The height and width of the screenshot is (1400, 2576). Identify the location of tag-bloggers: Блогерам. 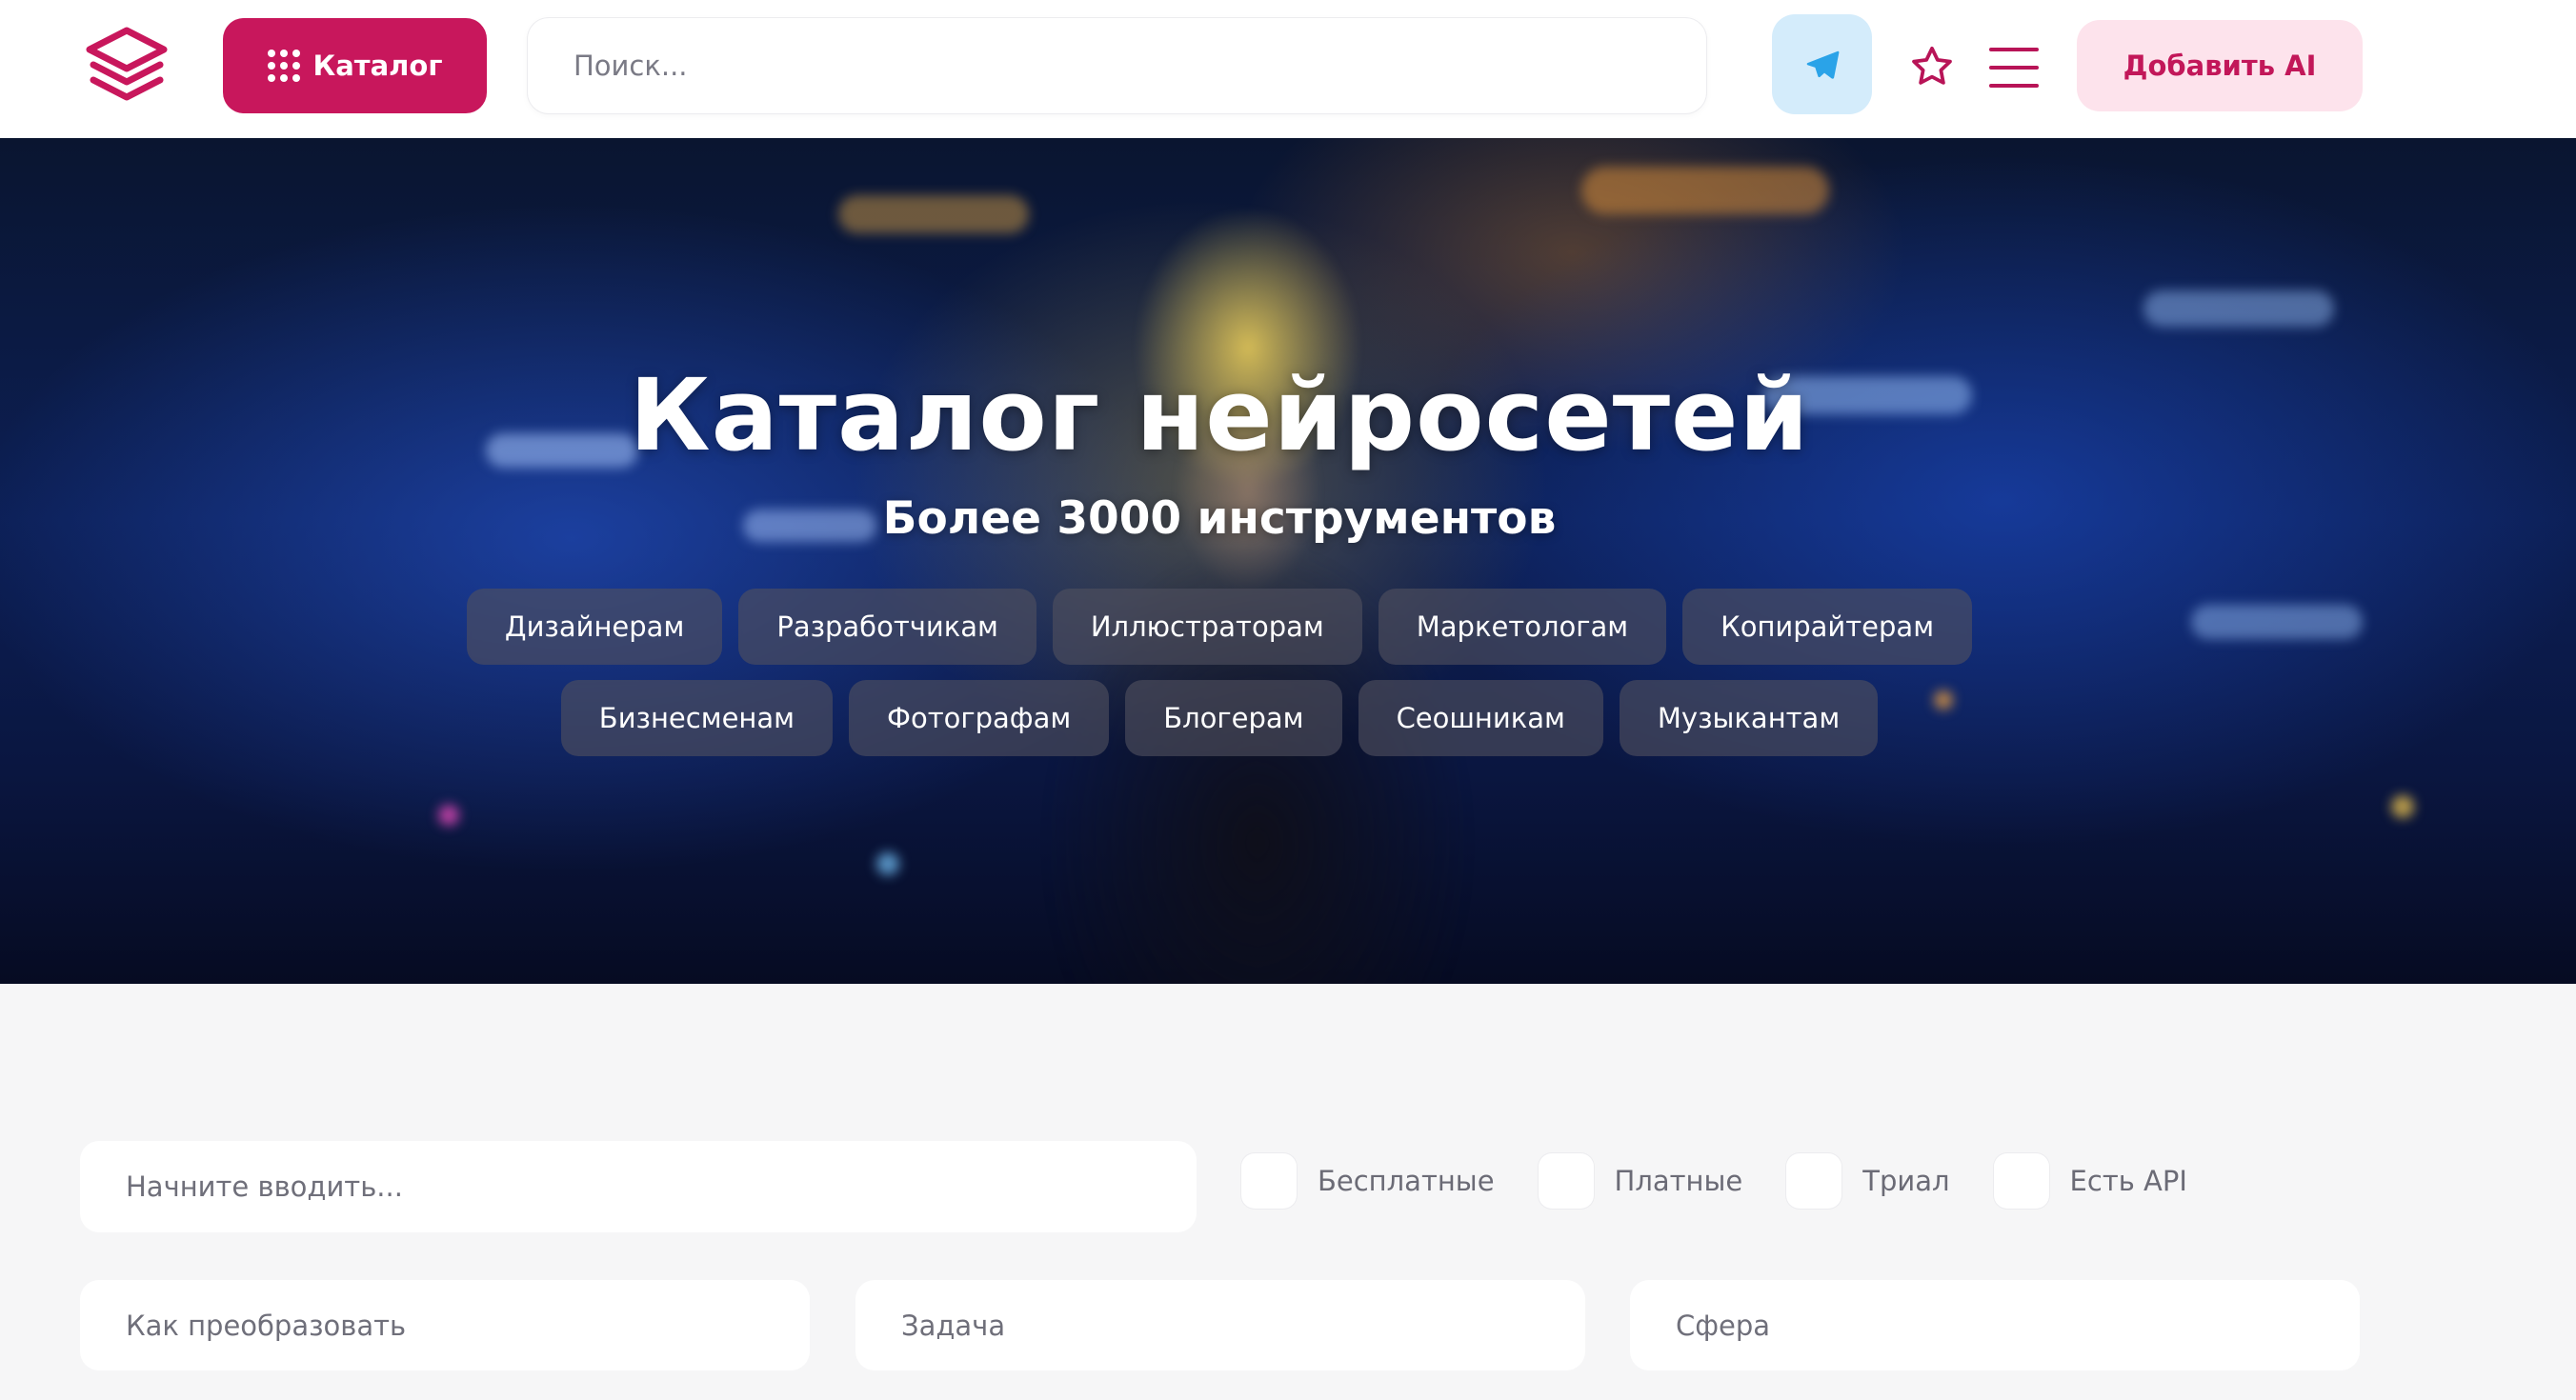
(1233, 718).